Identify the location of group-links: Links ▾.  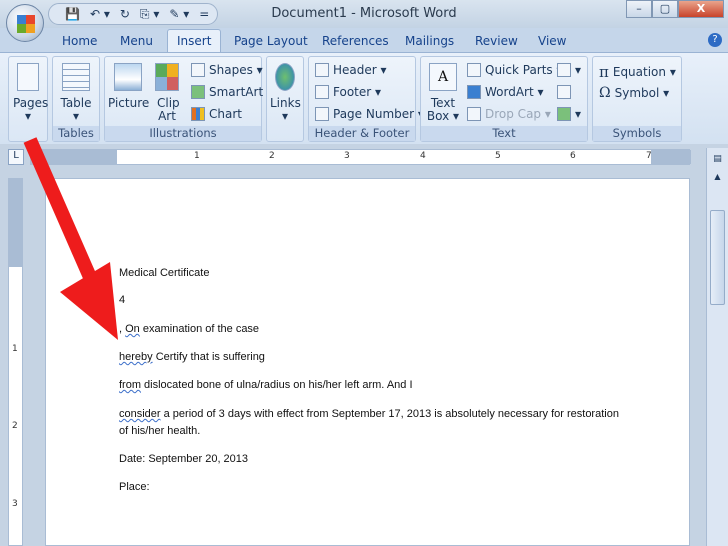
(285, 99).